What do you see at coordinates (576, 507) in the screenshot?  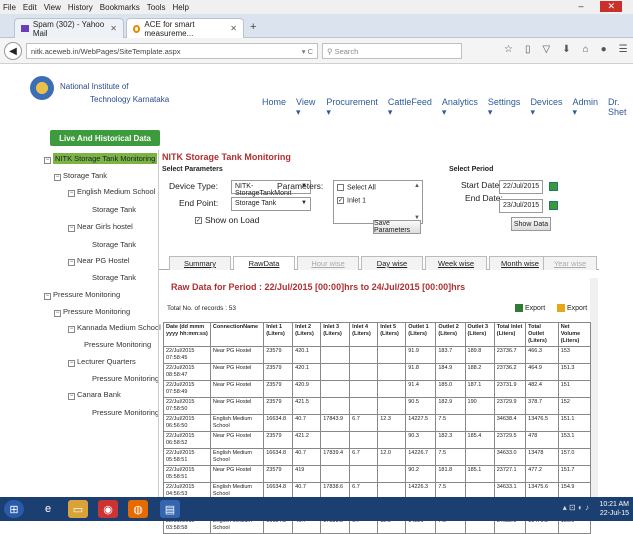 I see `system-tray: ▴ ⊡ ◐ ♪` at bounding box center [576, 507].